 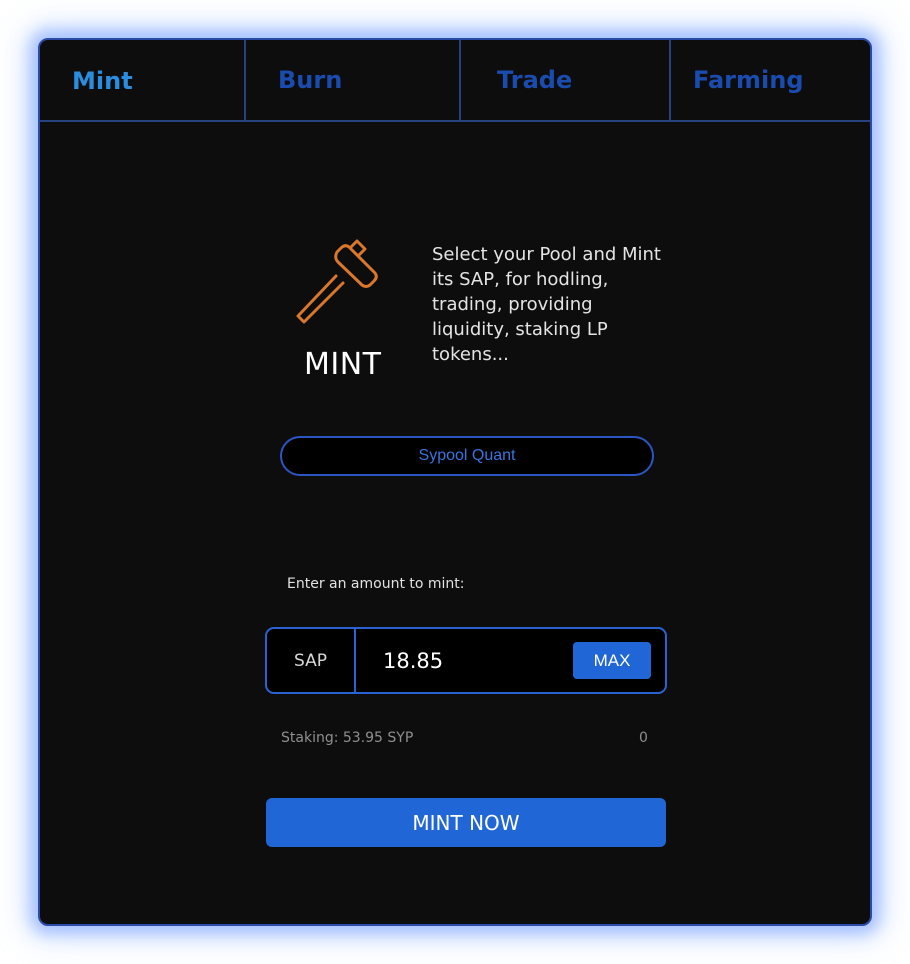 I want to click on amount-input, so click(x=468, y=661).